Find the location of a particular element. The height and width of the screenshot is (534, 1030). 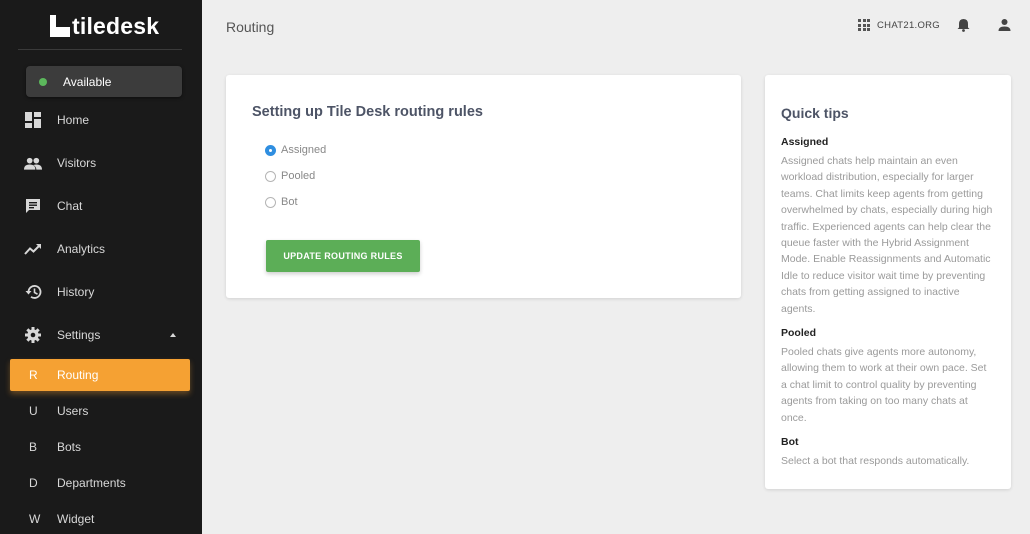

sidebar-item-label: Chat is located at coordinates (70, 206).